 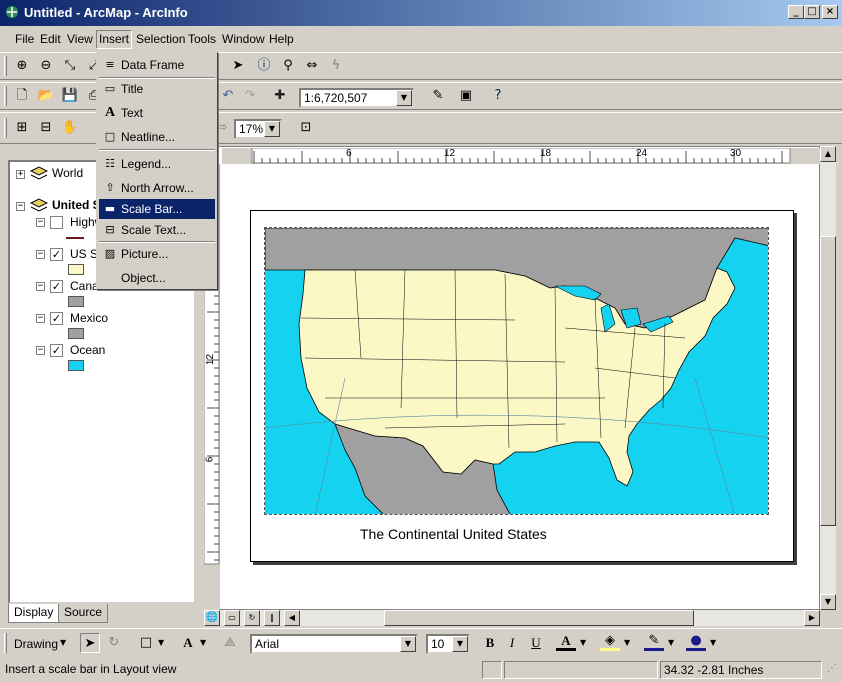 What do you see at coordinates (46, 128) in the screenshot?
I see `layout-zoom-out-icon: ⊟` at bounding box center [46, 128].